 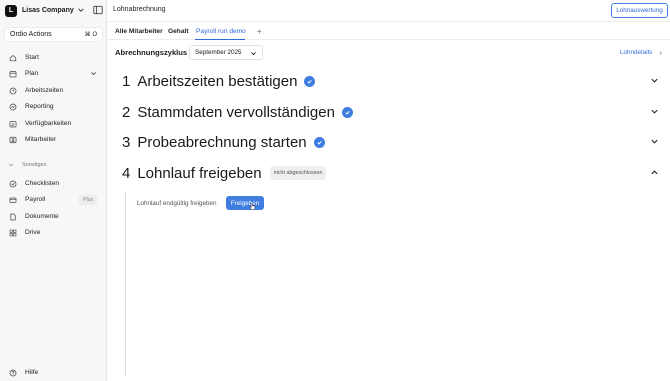 I want to click on step-1: 1 Arbeitszeiten bestätigen, so click(x=219, y=81).